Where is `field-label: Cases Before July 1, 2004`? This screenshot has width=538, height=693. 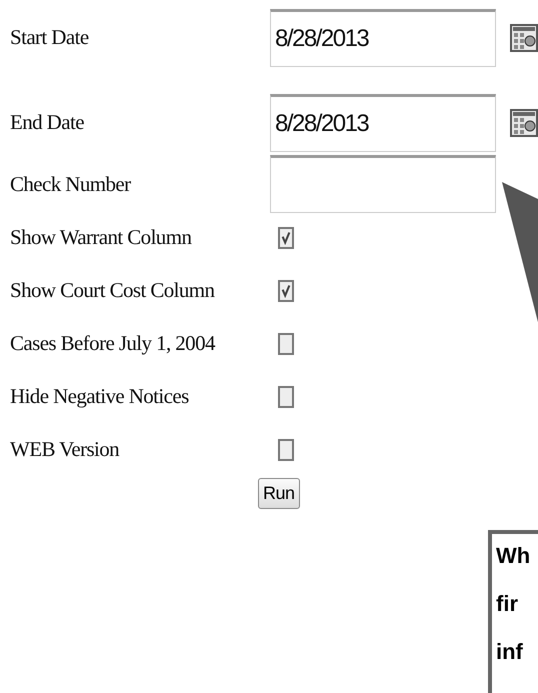 field-label: Cases Before July 1, 2004 is located at coordinates (113, 343).